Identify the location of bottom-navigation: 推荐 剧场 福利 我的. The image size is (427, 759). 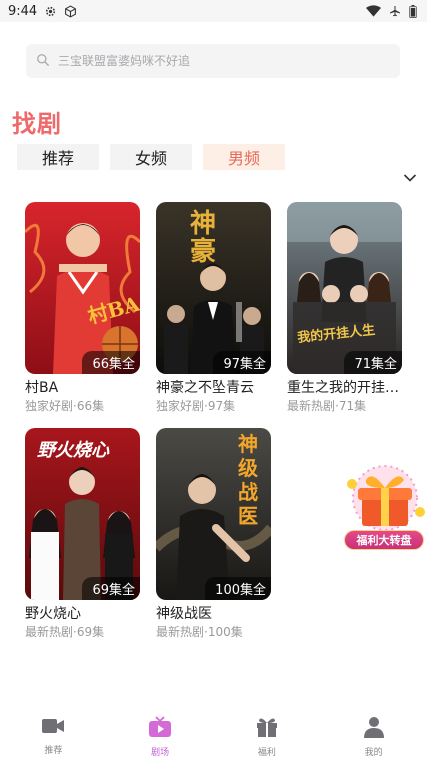
(213, 733).